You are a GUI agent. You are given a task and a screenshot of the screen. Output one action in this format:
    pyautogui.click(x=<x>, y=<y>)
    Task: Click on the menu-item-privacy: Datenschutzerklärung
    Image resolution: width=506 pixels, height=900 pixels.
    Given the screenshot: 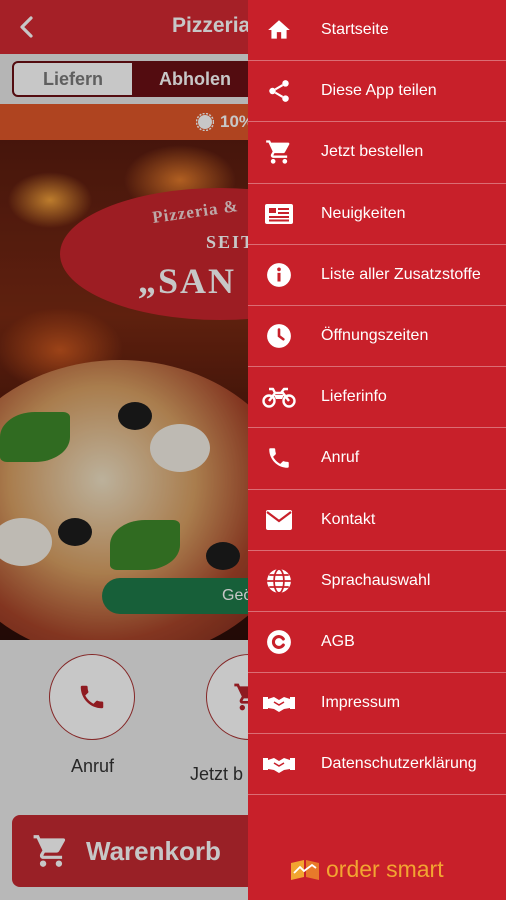 What is the action you would take?
    pyautogui.click(x=377, y=765)
    